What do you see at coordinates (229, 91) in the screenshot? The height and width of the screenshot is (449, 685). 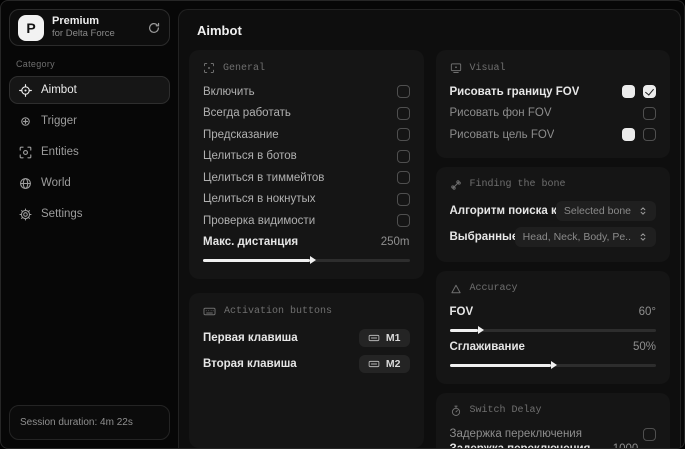 I see `toggle-label: Включить` at bounding box center [229, 91].